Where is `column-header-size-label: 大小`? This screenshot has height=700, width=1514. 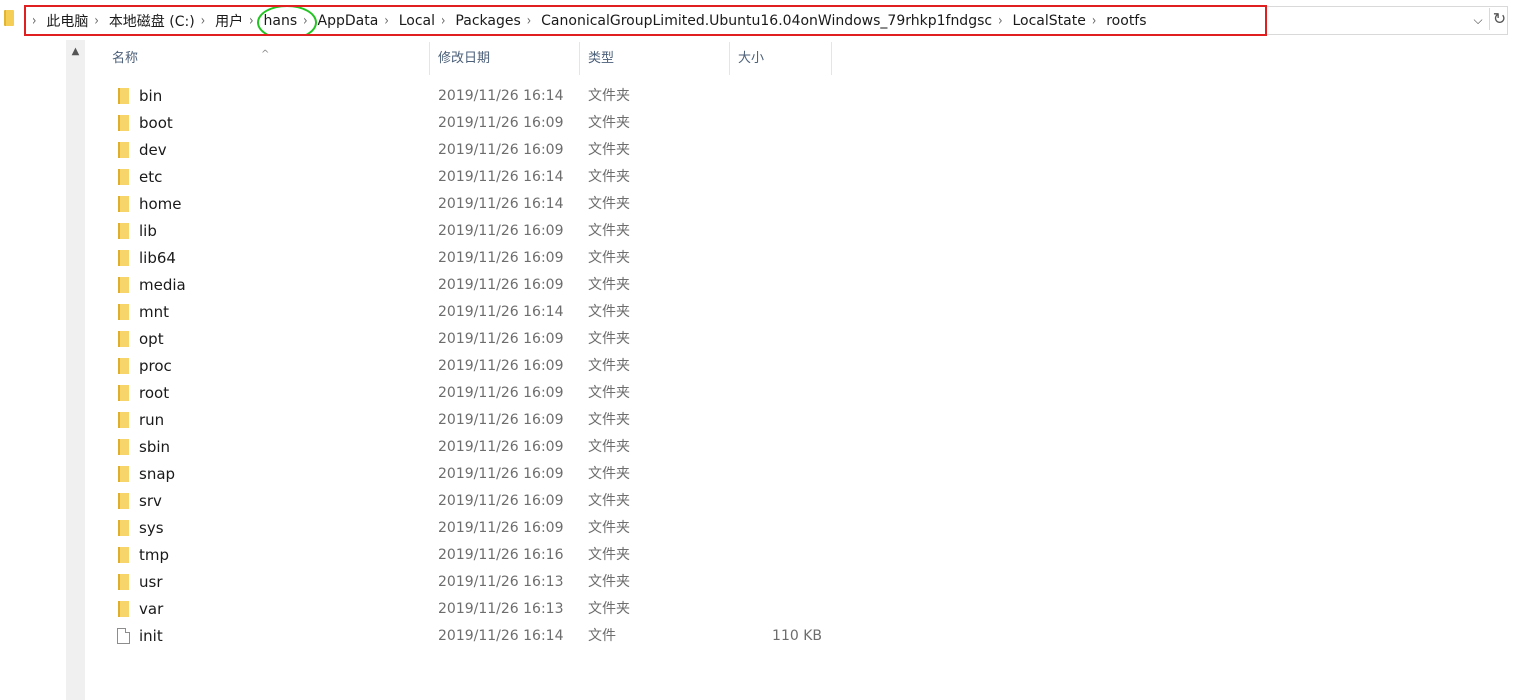
column-header-size-label: 大小 is located at coordinates (751, 58).